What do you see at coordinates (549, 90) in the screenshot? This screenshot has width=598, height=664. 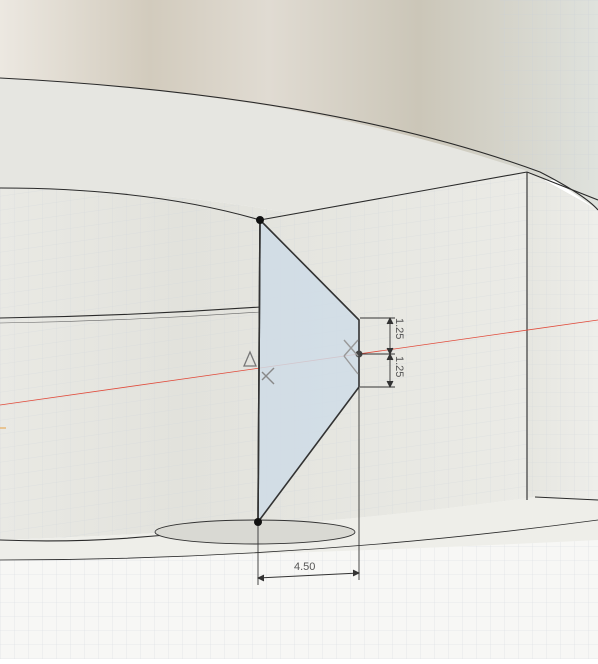 I see `background-grid` at bounding box center [549, 90].